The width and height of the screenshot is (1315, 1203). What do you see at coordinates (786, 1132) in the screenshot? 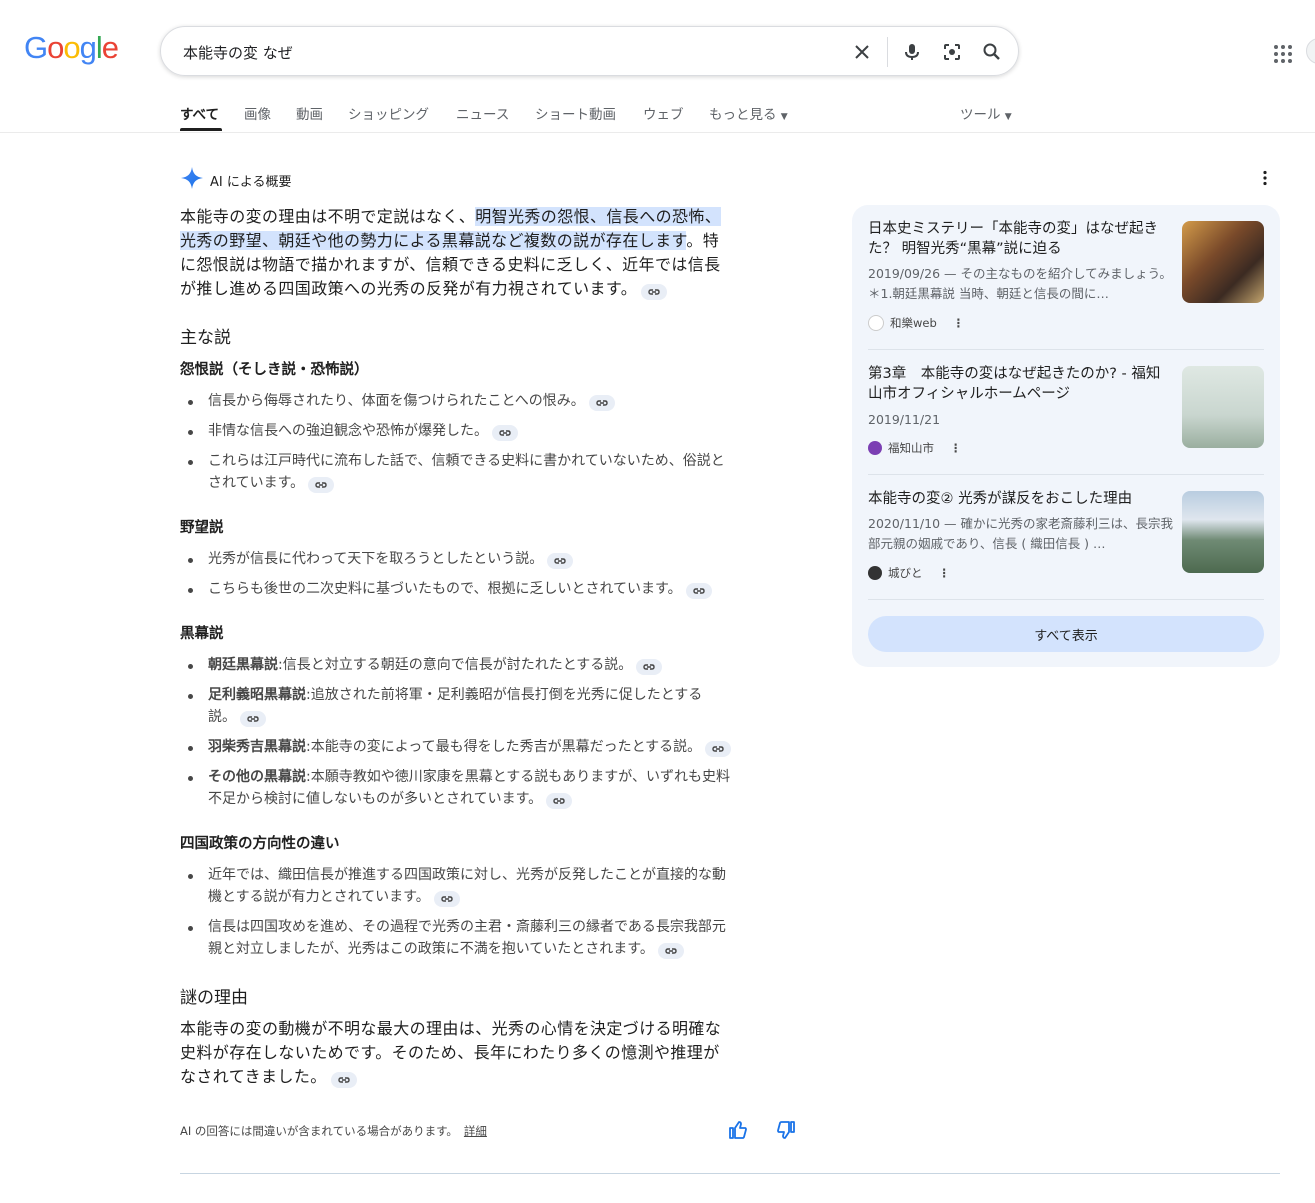
I see `thumbs-down-icon` at bounding box center [786, 1132].